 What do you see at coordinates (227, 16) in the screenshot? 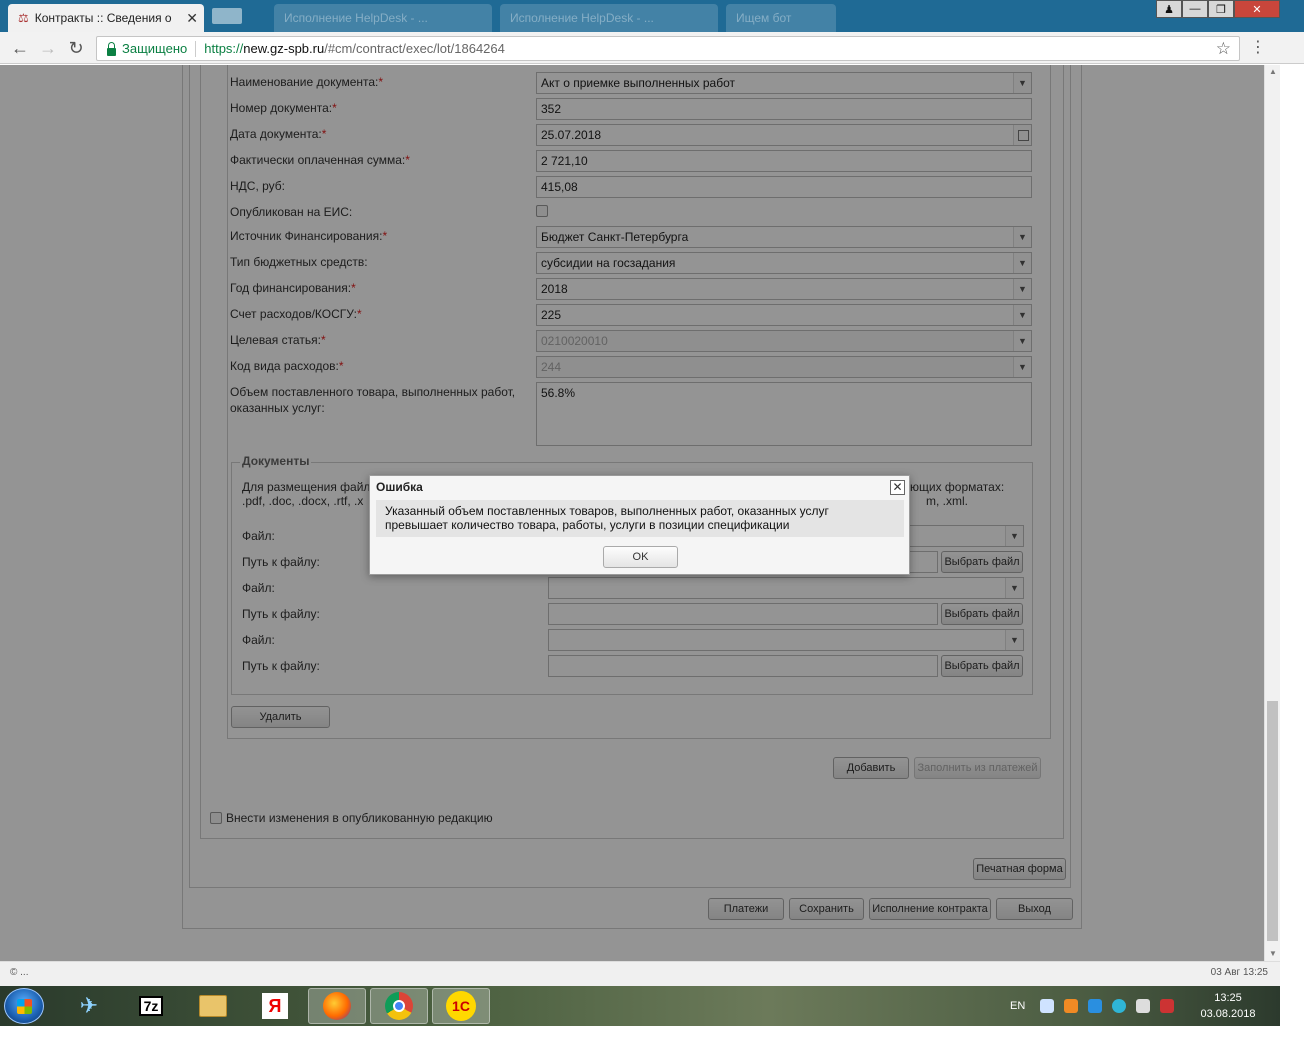
I see `new-tab-button` at bounding box center [227, 16].